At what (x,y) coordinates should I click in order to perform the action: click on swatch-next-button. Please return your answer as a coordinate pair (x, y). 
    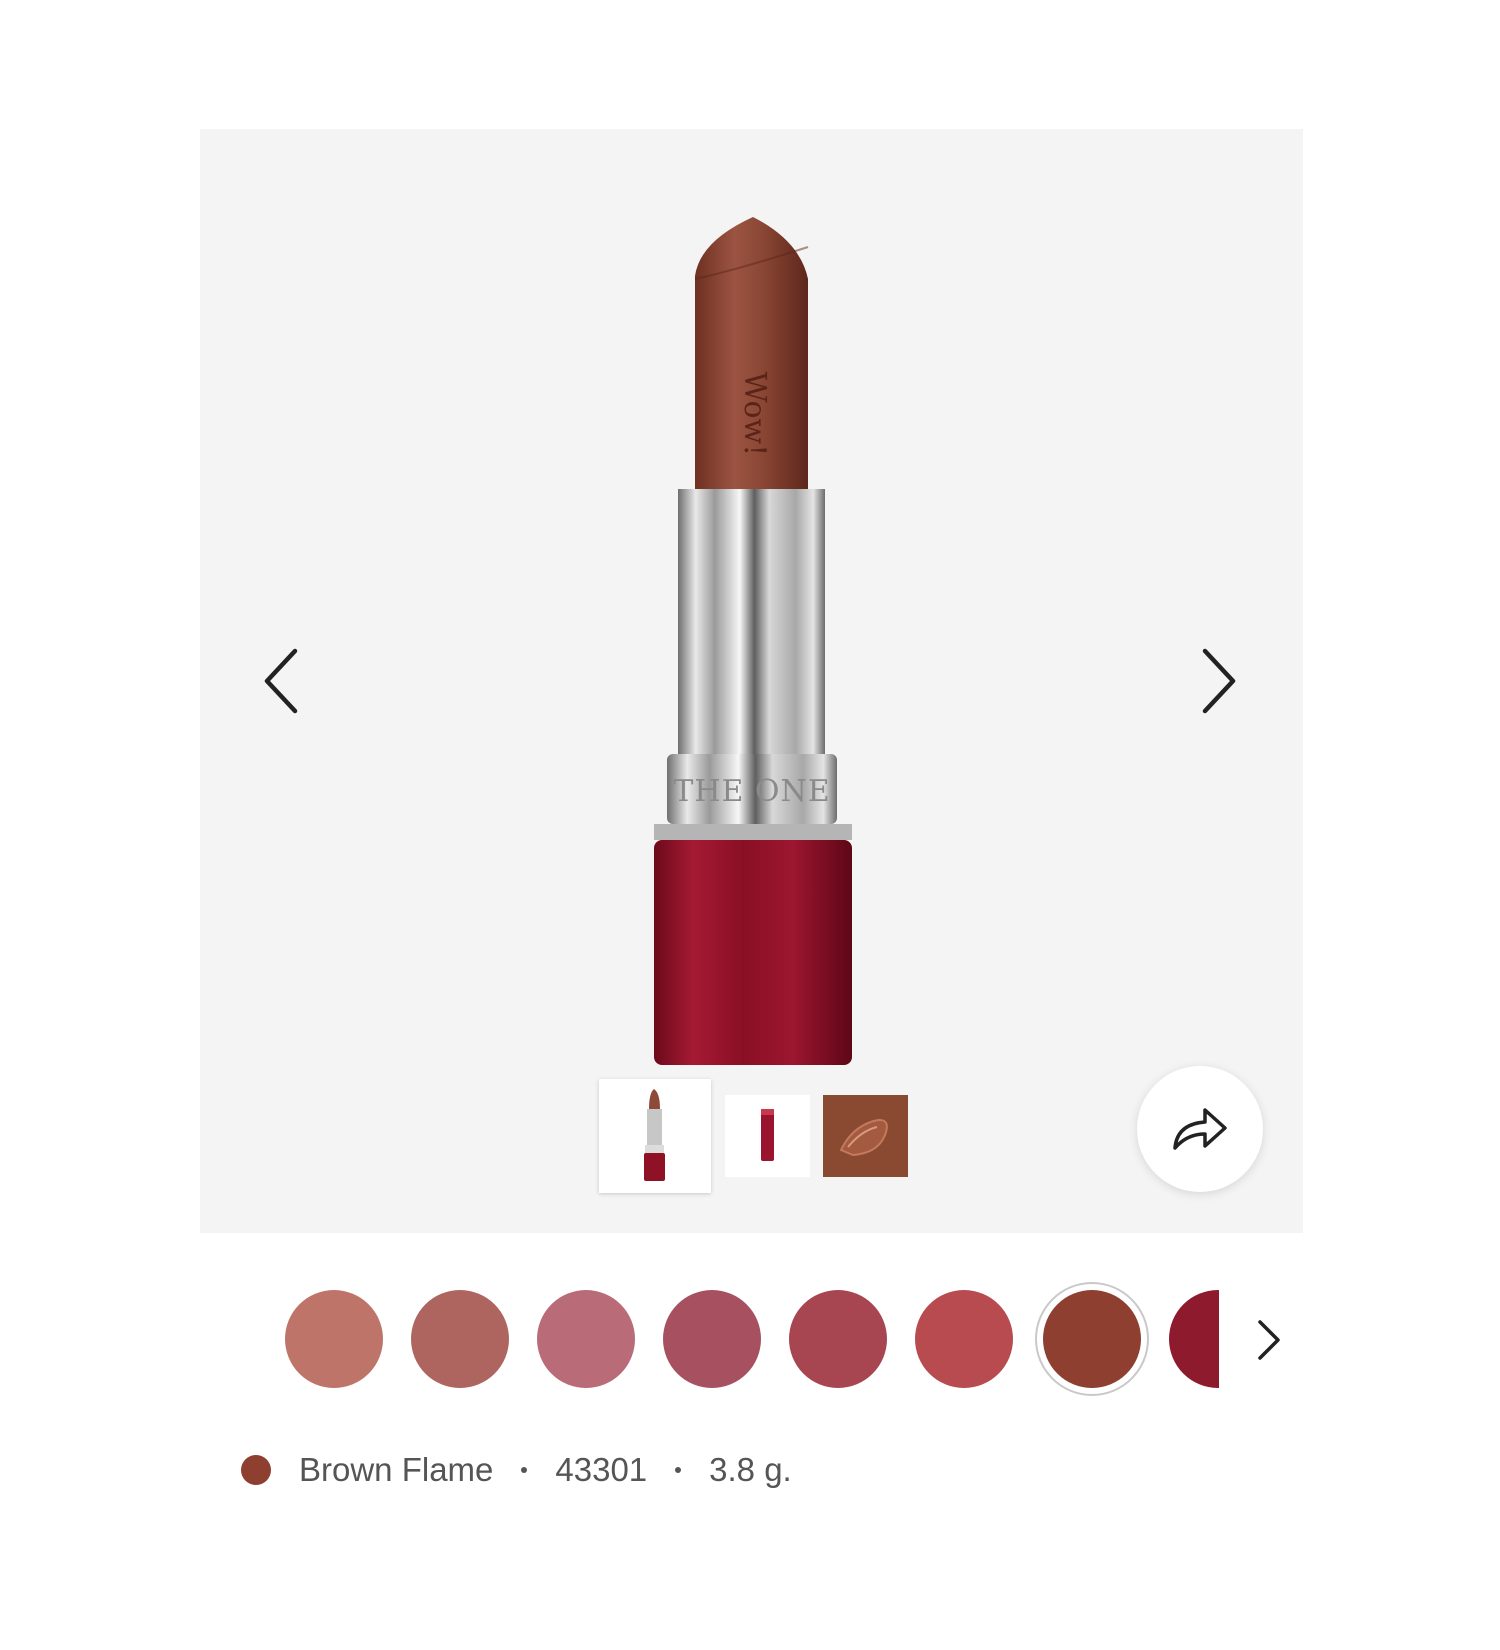
    Looking at the image, I should click on (1268, 1340).